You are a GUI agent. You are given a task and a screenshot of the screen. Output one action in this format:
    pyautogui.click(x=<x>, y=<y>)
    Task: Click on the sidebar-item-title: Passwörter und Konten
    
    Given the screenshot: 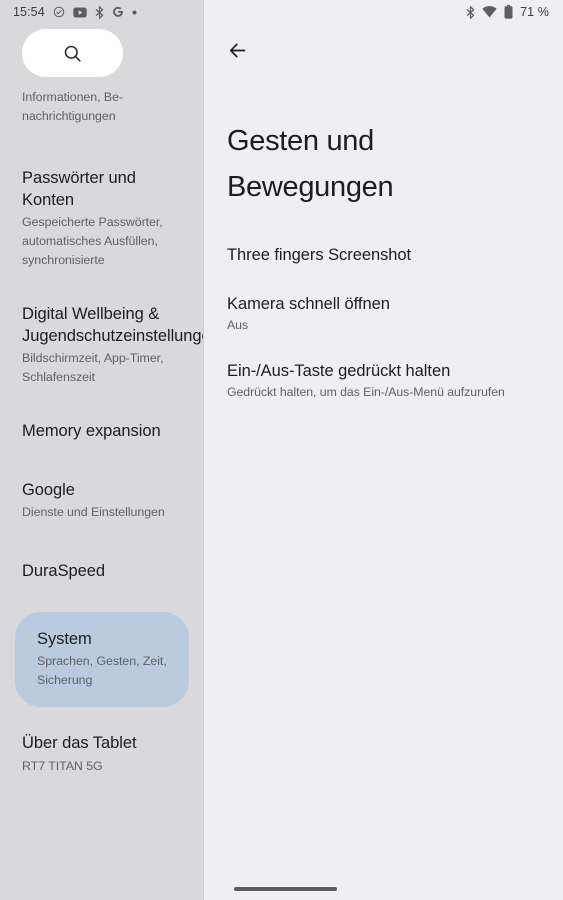 What is the action you would take?
    pyautogui.click(x=79, y=189)
    